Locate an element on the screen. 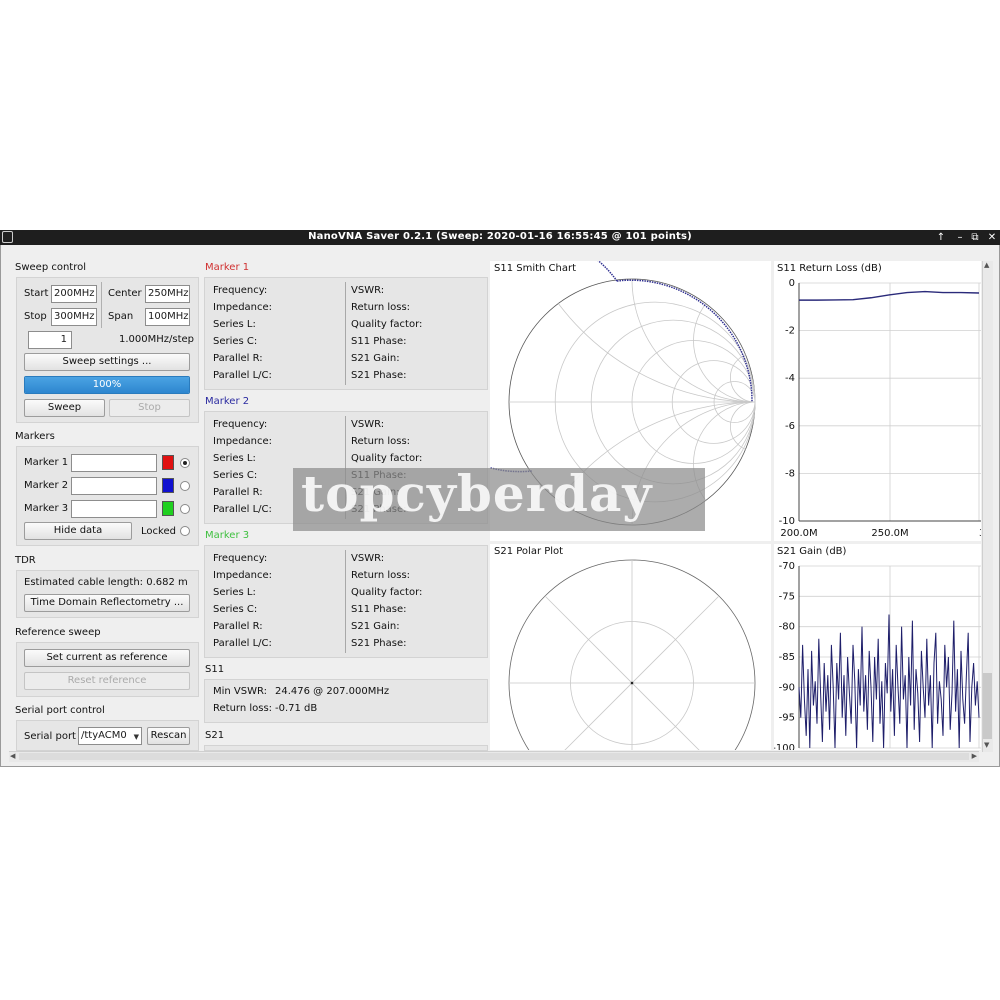 Image resolution: width=1000 pixels, height=1000 pixels. marker-2-field-label: Frequency: is located at coordinates (240, 424).